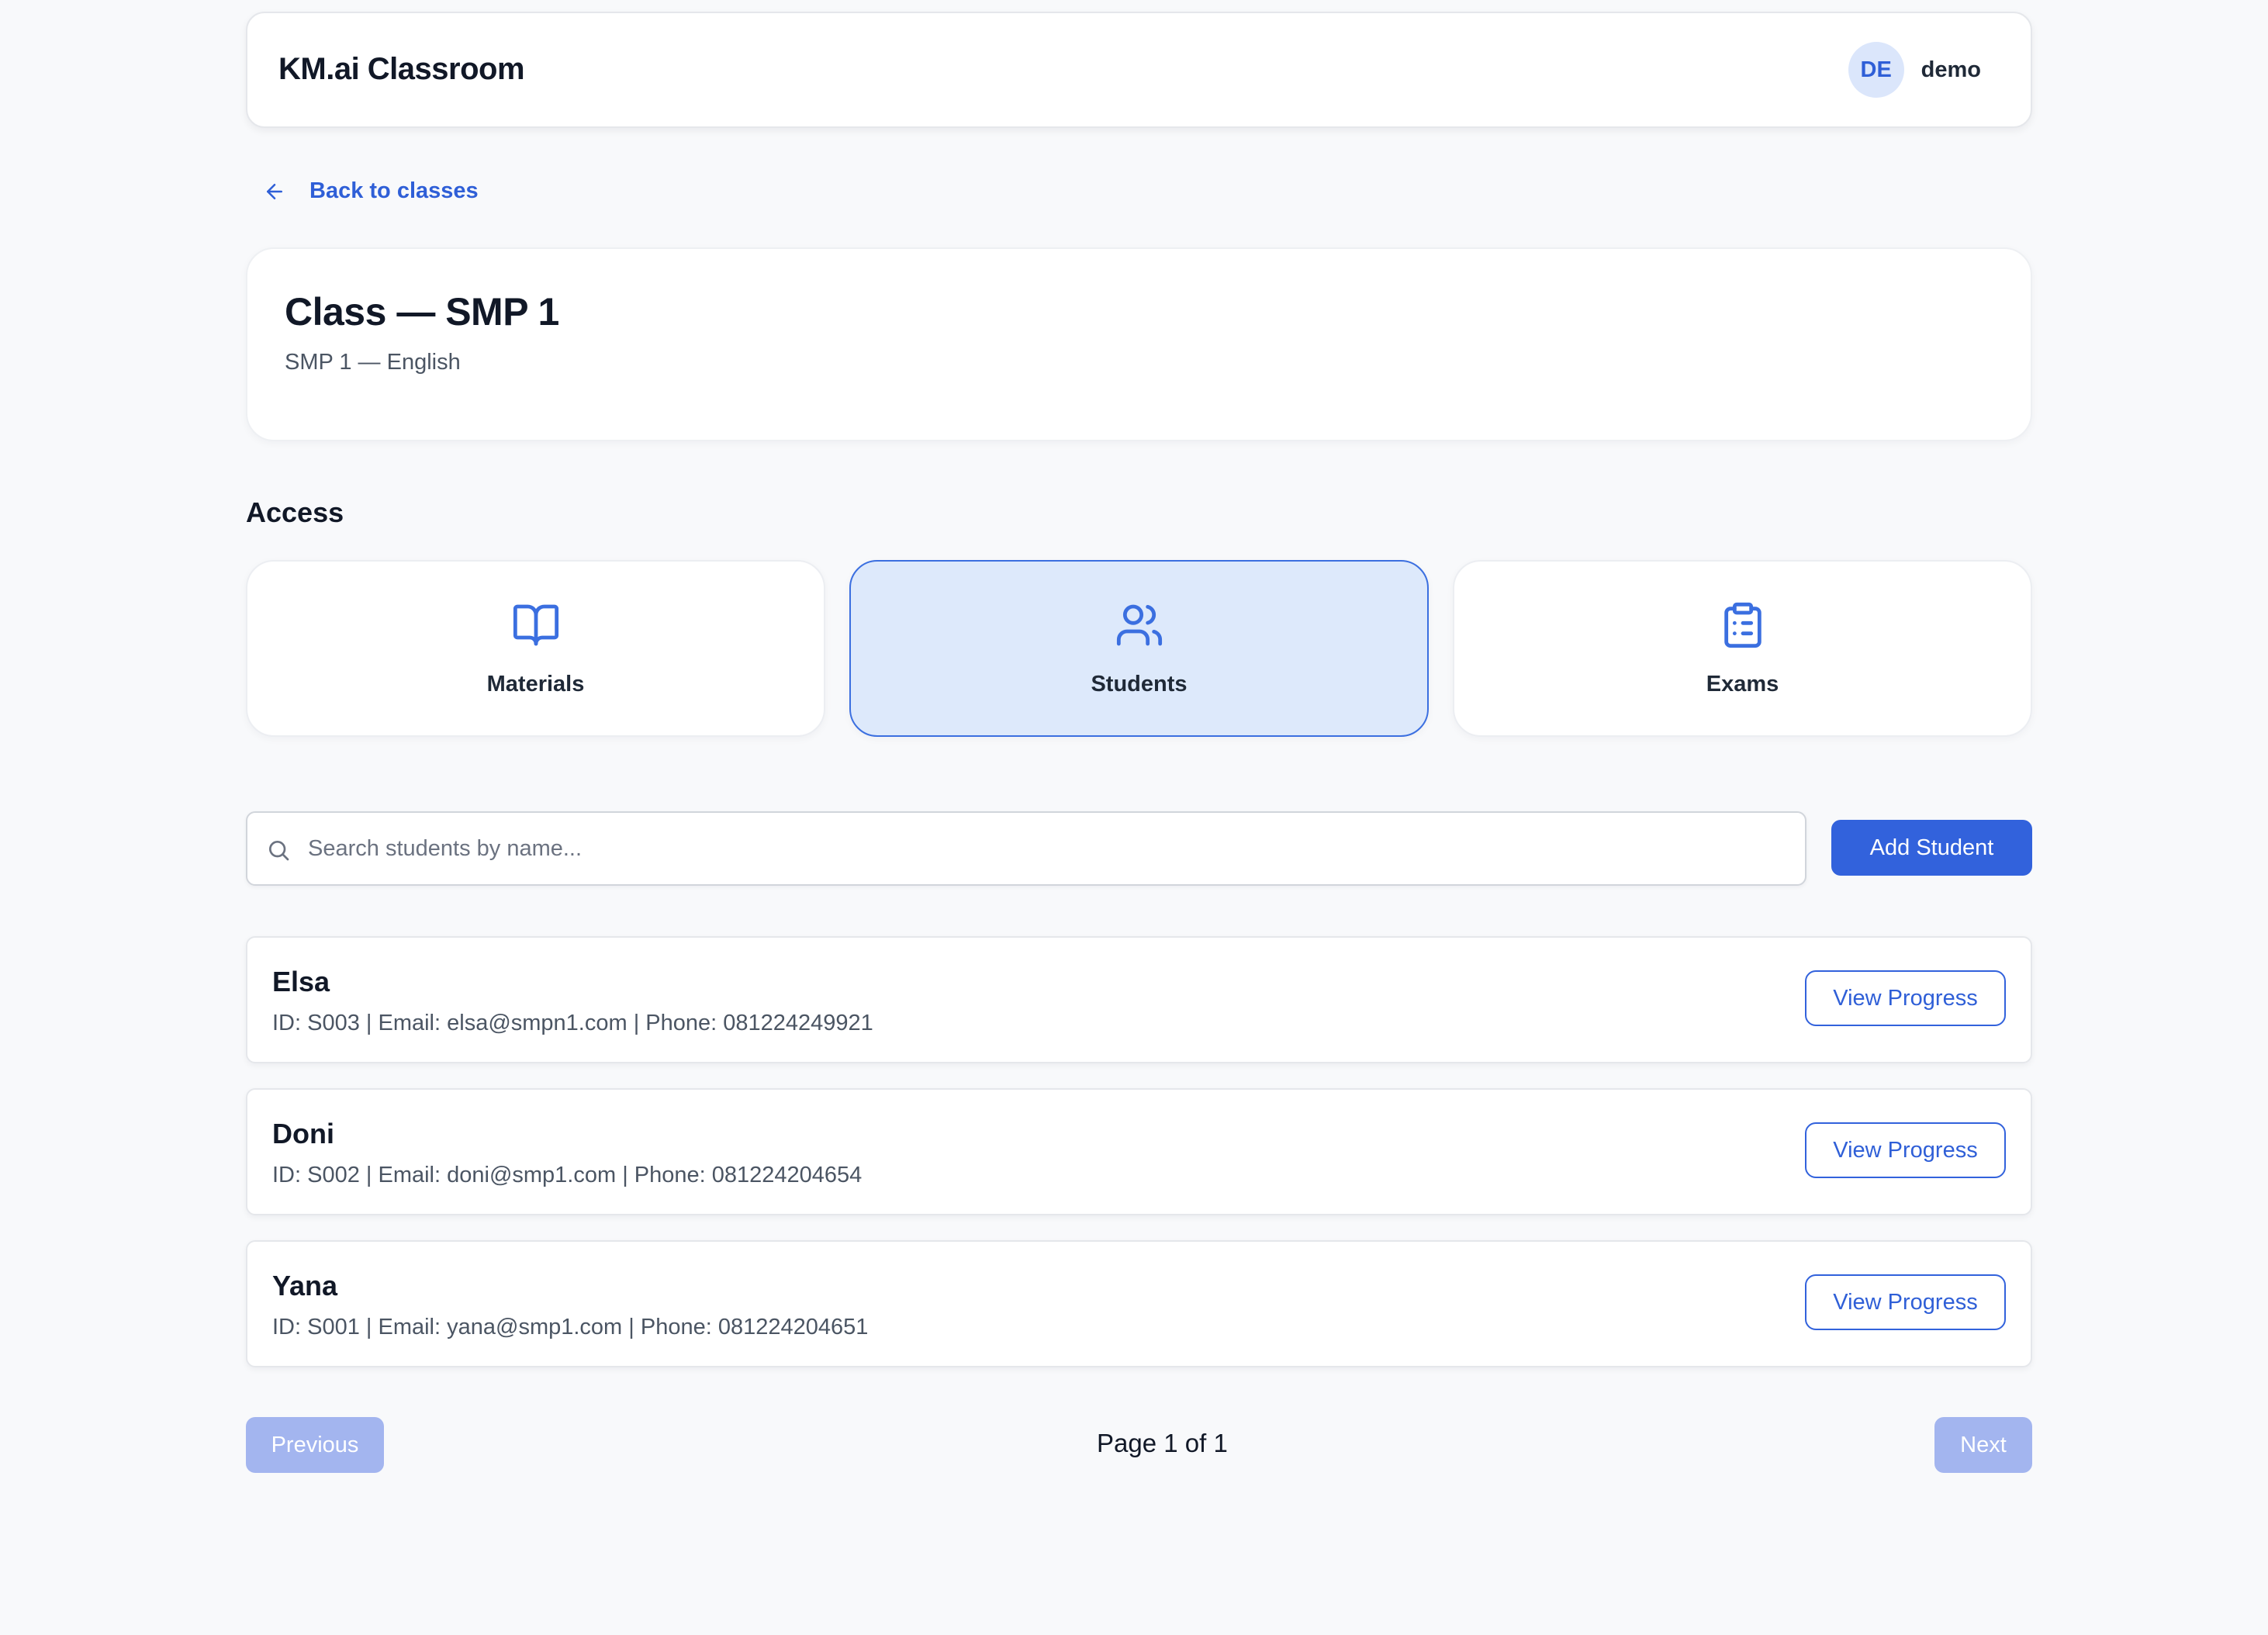  What do you see at coordinates (535, 625) in the screenshot?
I see `book-open-icon` at bounding box center [535, 625].